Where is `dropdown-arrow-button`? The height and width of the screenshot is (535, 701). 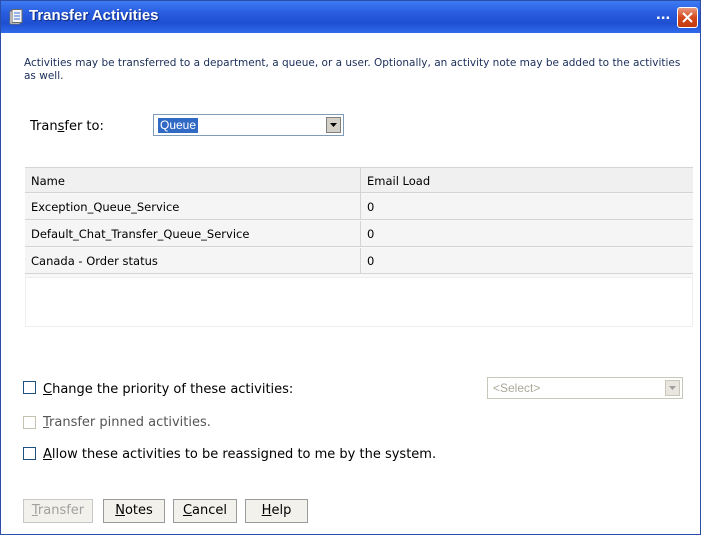
dropdown-arrow-button is located at coordinates (333, 125).